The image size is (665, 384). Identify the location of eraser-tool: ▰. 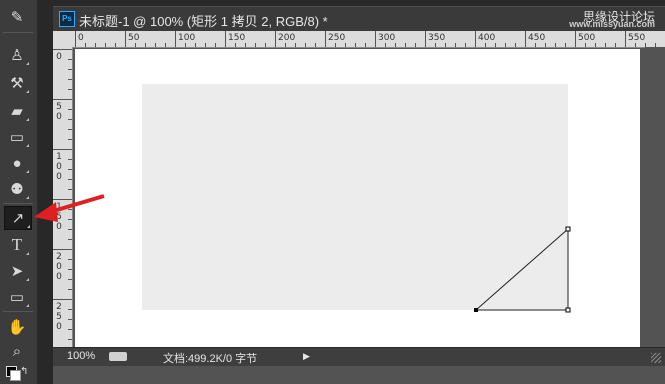
(17, 111).